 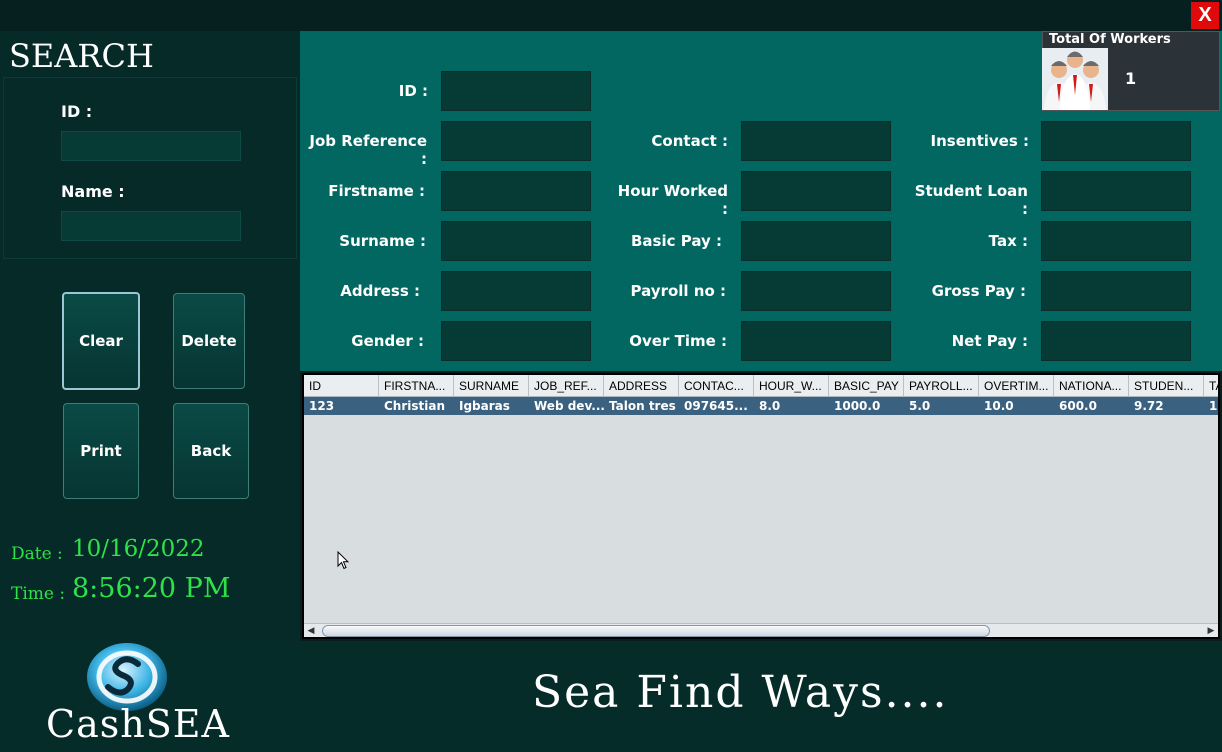 What do you see at coordinates (322, 406) in the screenshot?
I see `table-cell: 123` at bounding box center [322, 406].